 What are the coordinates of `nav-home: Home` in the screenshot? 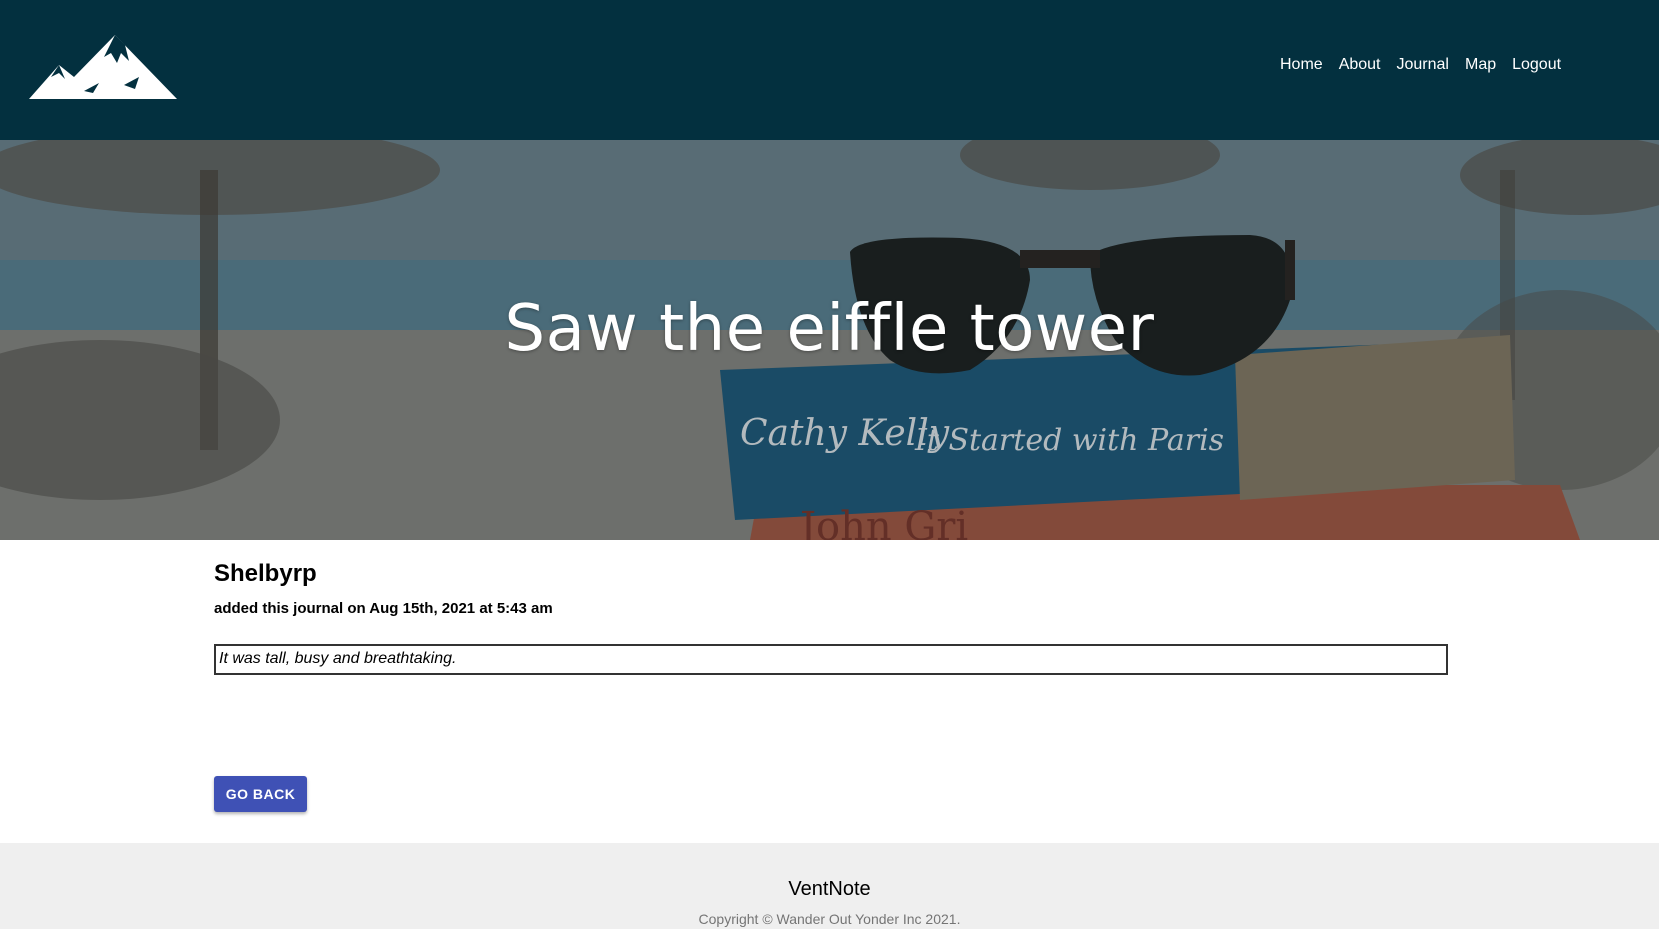 It's located at (1301, 65).